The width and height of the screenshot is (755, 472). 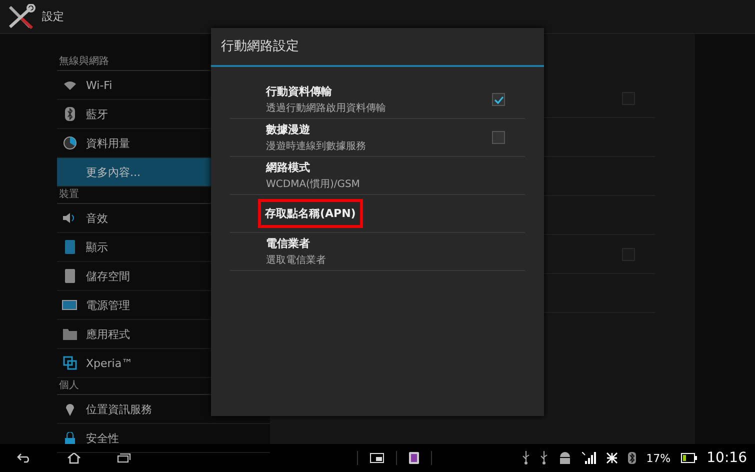 What do you see at coordinates (377, 458) in the screenshot?
I see `window-icon` at bounding box center [377, 458].